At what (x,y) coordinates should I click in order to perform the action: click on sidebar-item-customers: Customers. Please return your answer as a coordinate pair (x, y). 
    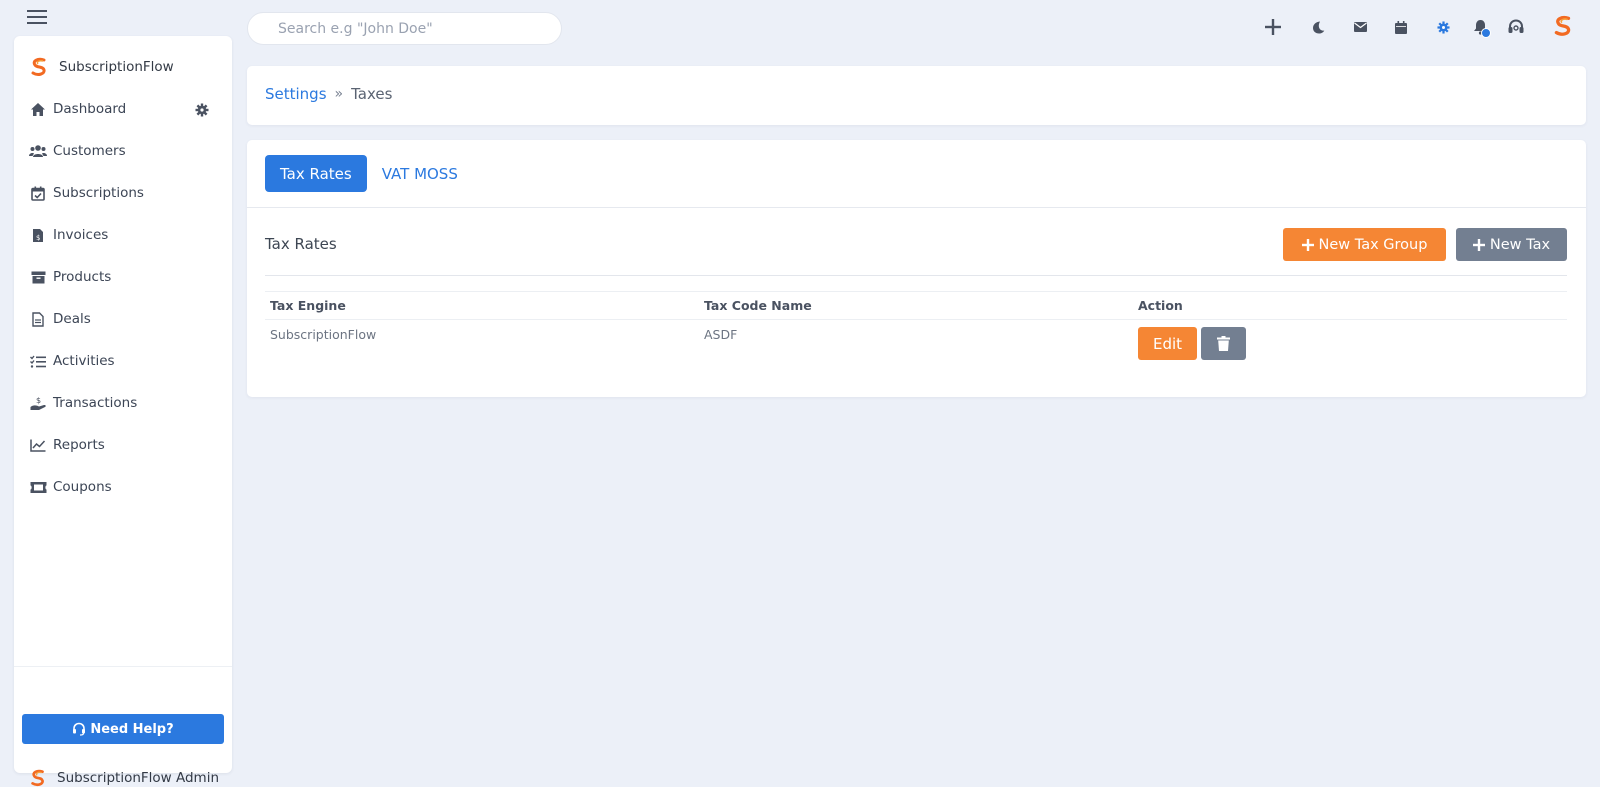
    Looking at the image, I should click on (123, 151).